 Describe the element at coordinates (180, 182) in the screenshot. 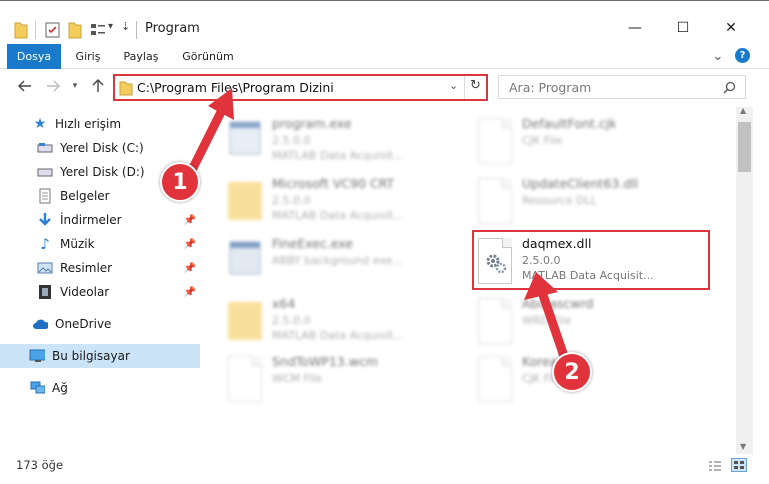

I see `callout-badge-1: 1` at that location.